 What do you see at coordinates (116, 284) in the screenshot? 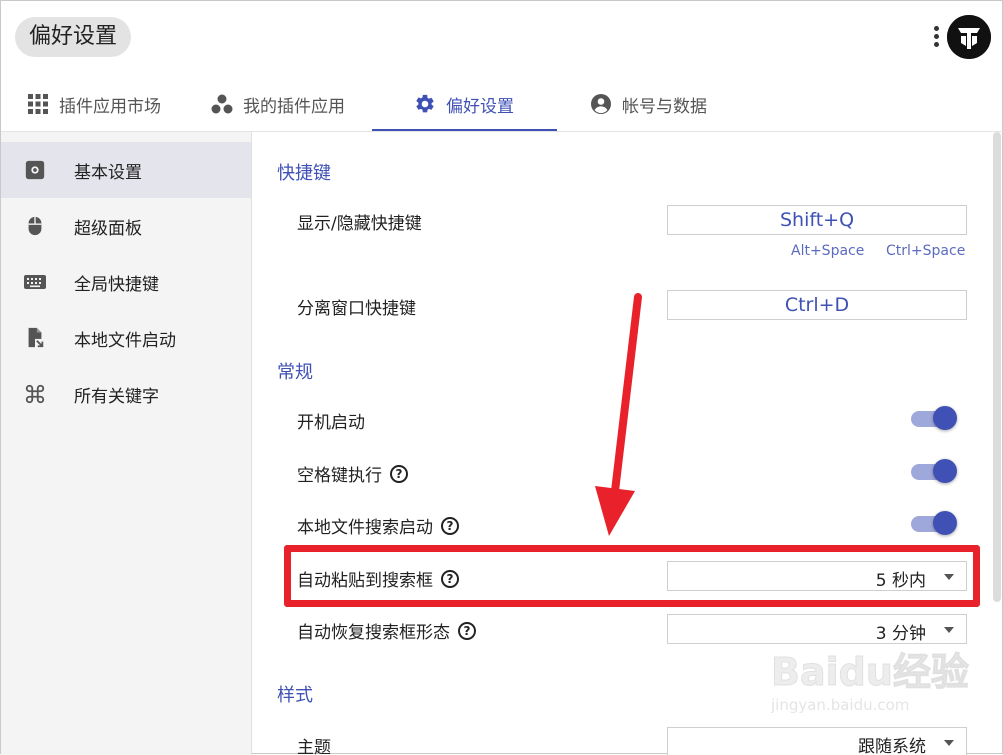
I see `sidebar-item-label: 全局快捷键` at bounding box center [116, 284].